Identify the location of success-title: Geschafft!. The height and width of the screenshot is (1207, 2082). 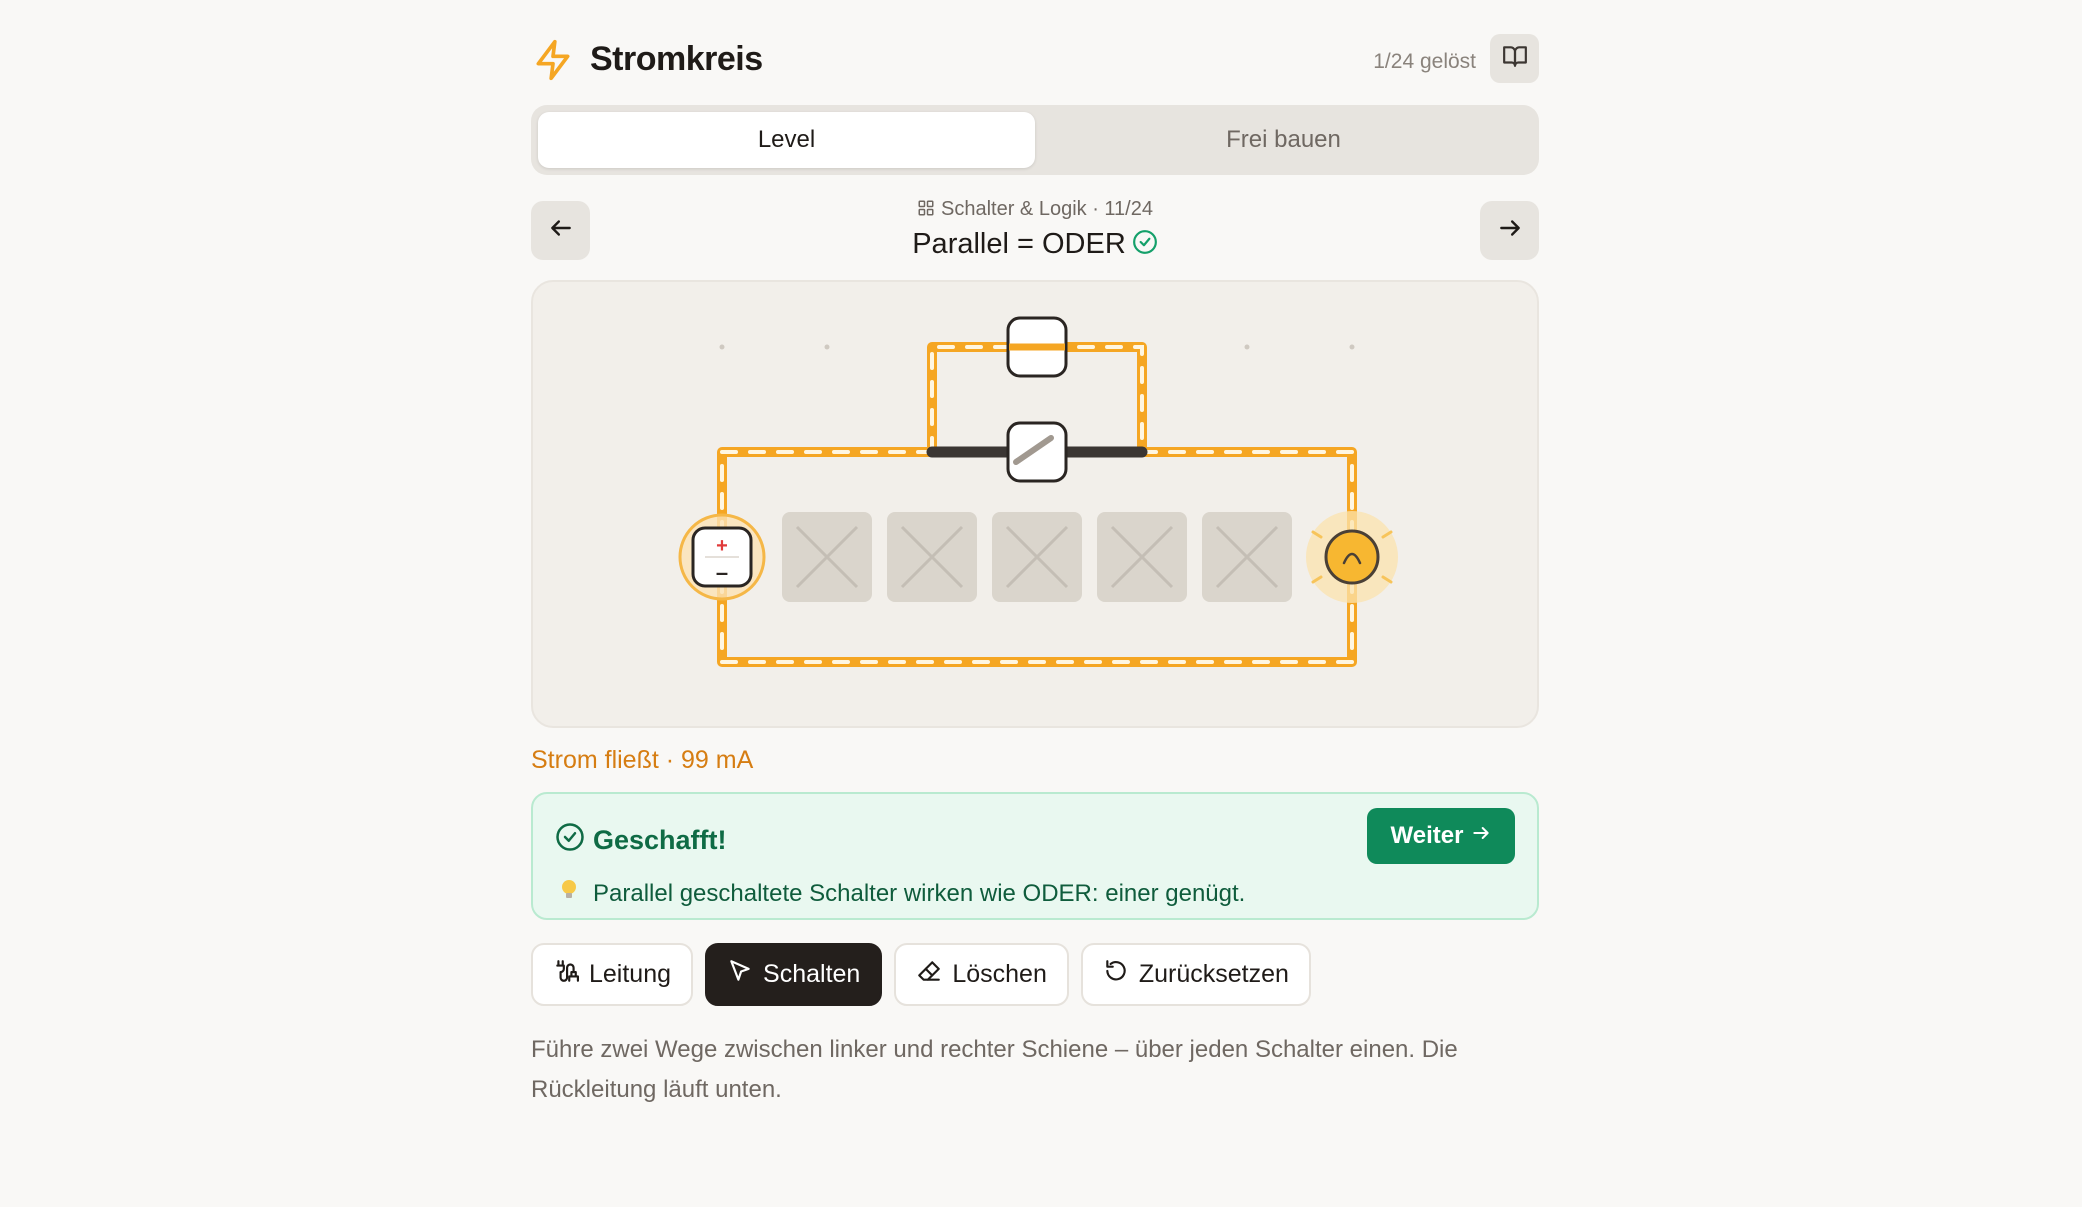
(660, 840).